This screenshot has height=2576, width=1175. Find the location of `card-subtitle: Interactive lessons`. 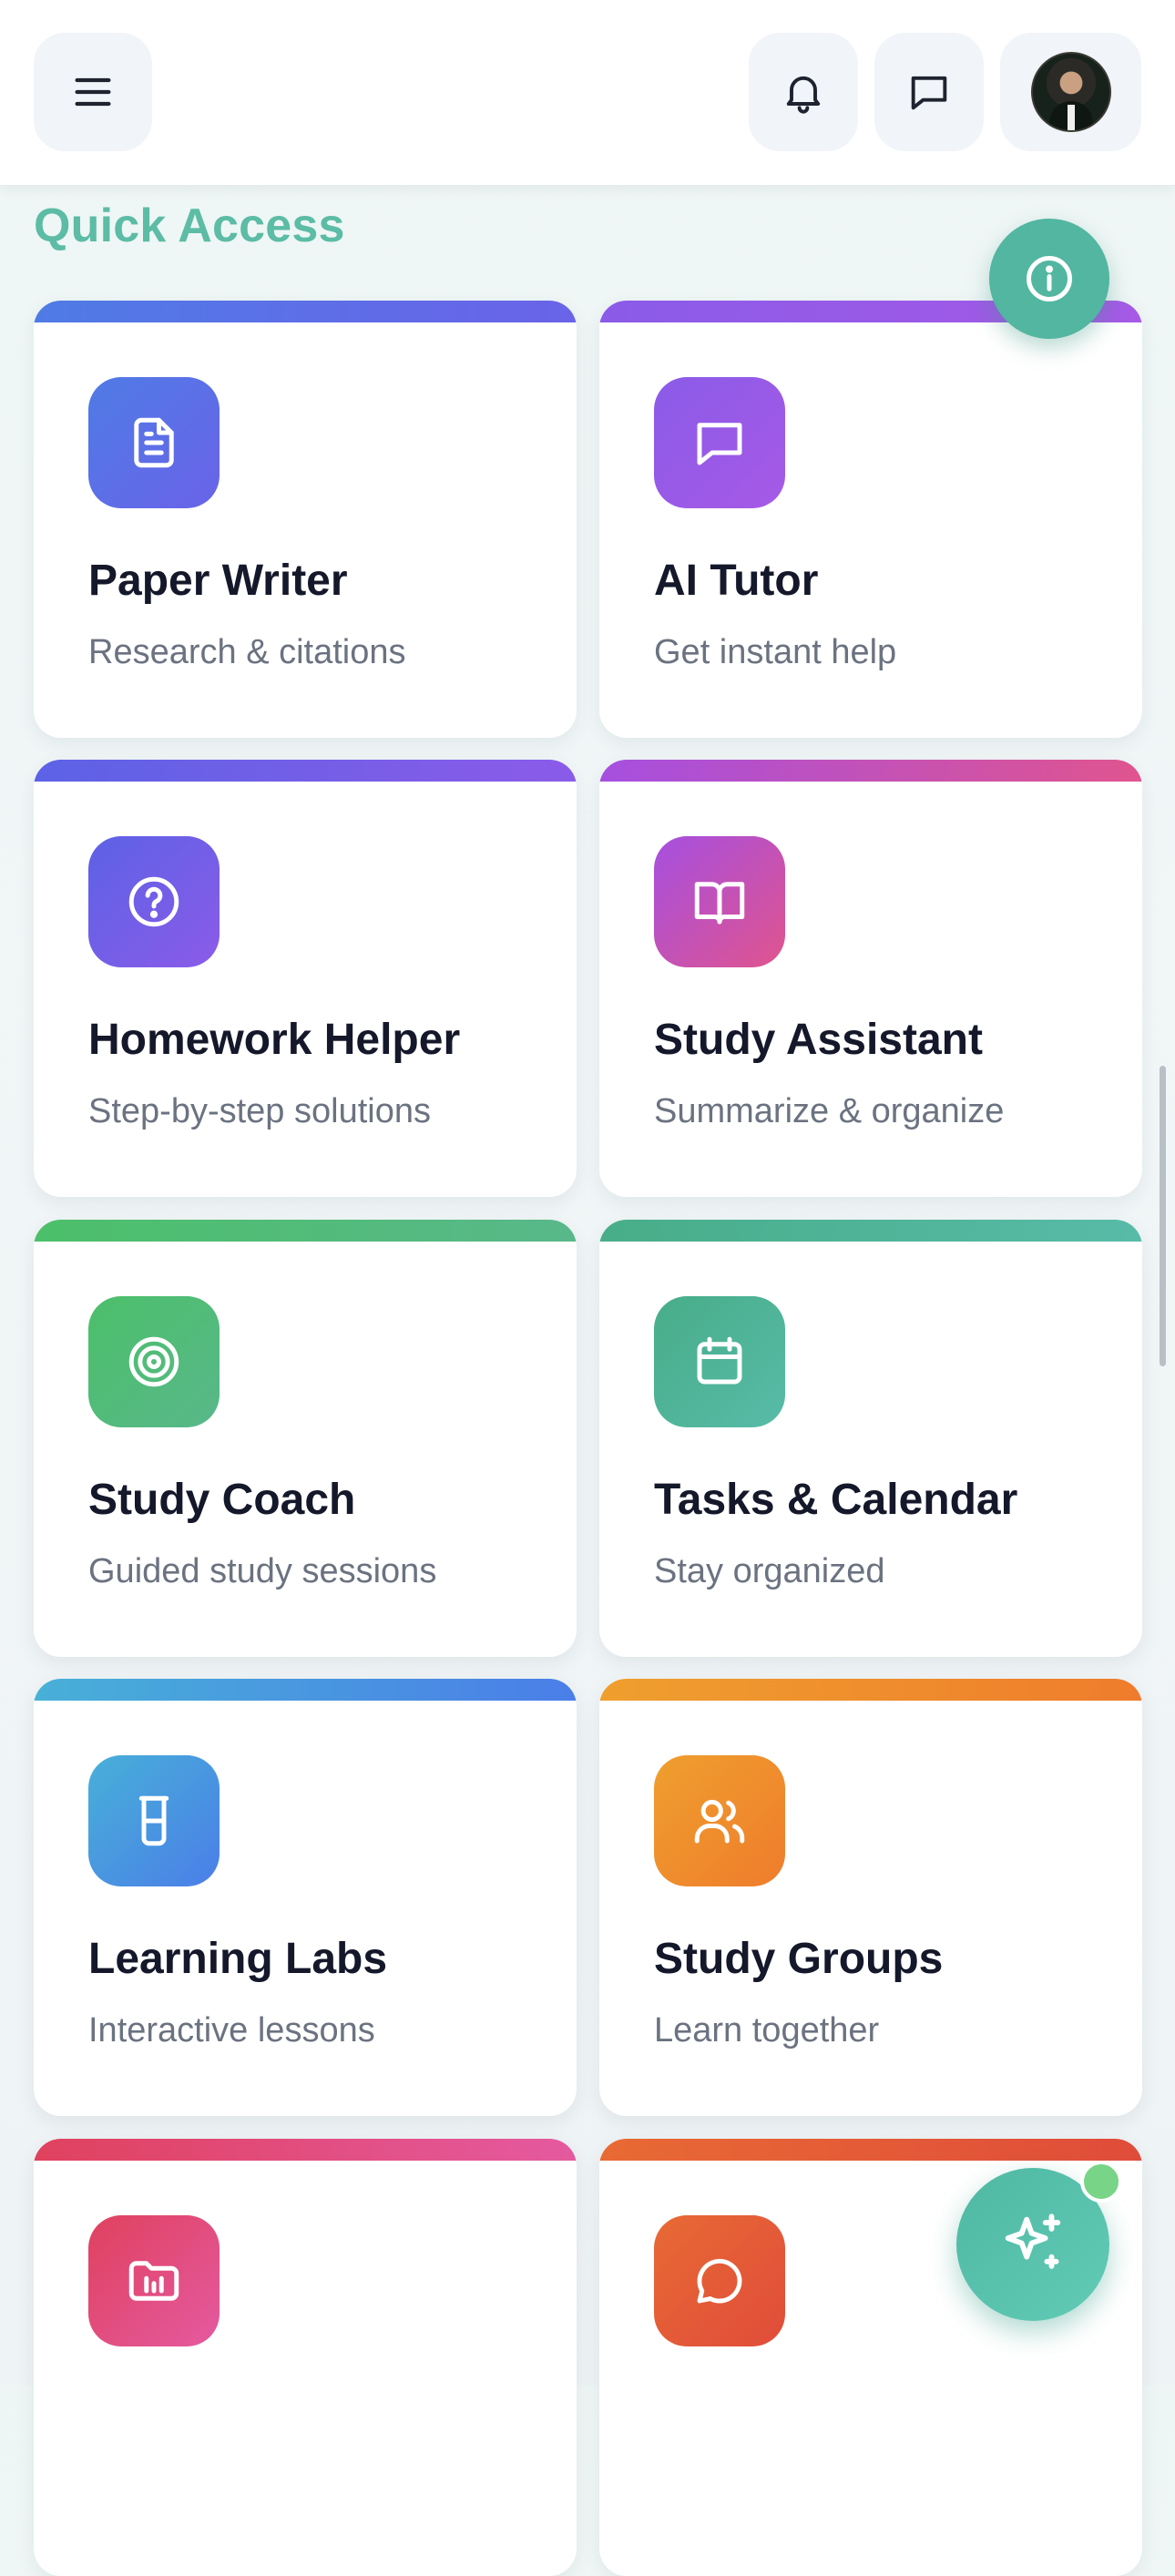

card-subtitle: Interactive lessons is located at coordinates (231, 2031).